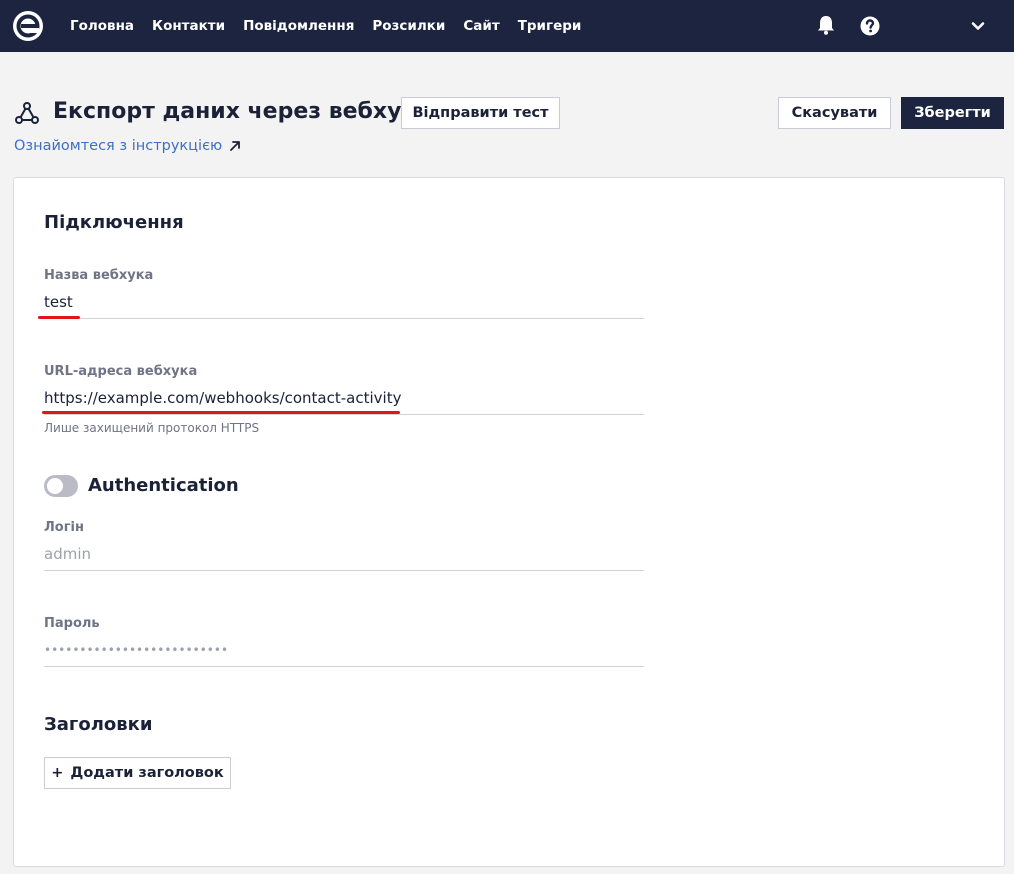 This screenshot has width=1014, height=874. Describe the element at coordinates (235, 111) in the screenshot. I see `page-title: Експорт даних через вебхук` at that location.